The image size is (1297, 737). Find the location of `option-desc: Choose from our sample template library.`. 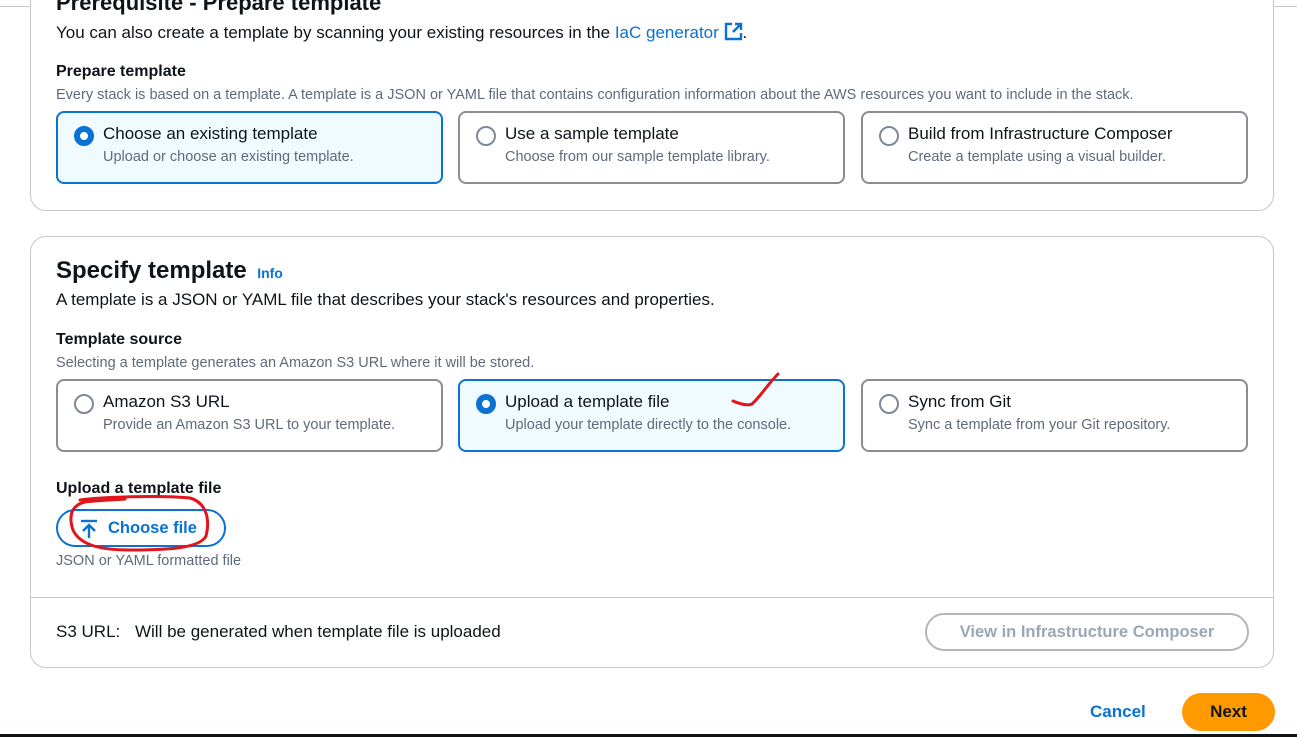

option-desc: Choose from our sample template library. is located at coordinates (637, 157).